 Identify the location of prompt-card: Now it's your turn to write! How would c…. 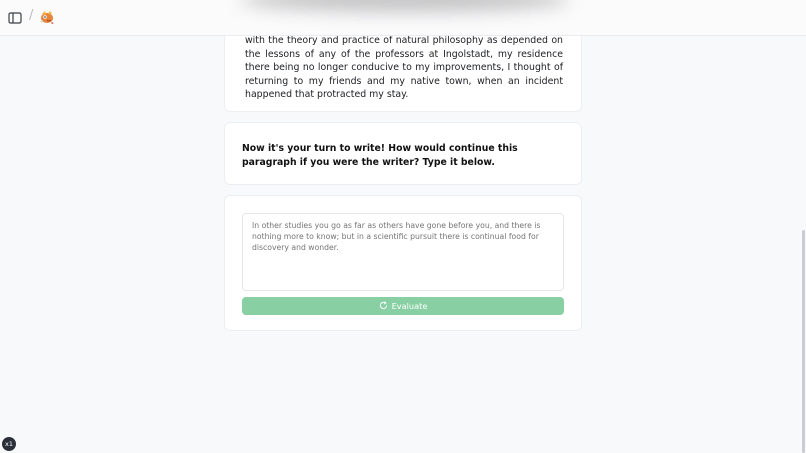
(403, 153).